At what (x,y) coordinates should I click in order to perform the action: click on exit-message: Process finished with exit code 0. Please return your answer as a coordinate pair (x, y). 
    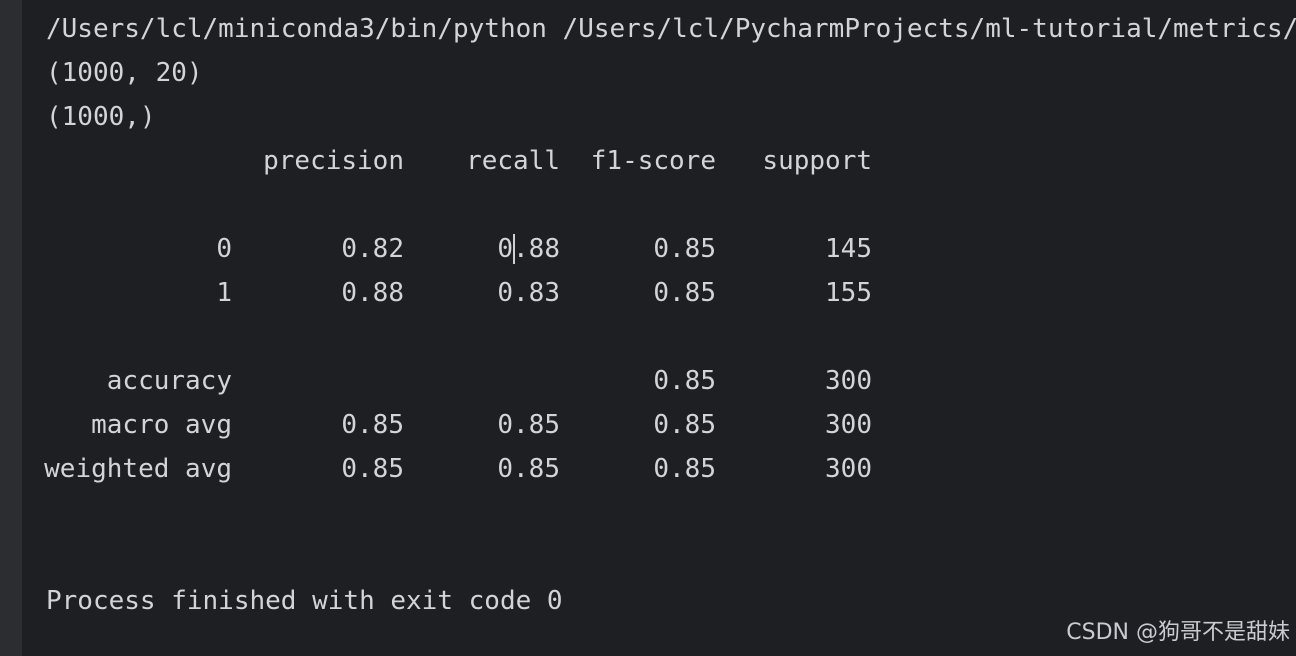
    Looking at the image, I should click on (304, 601).